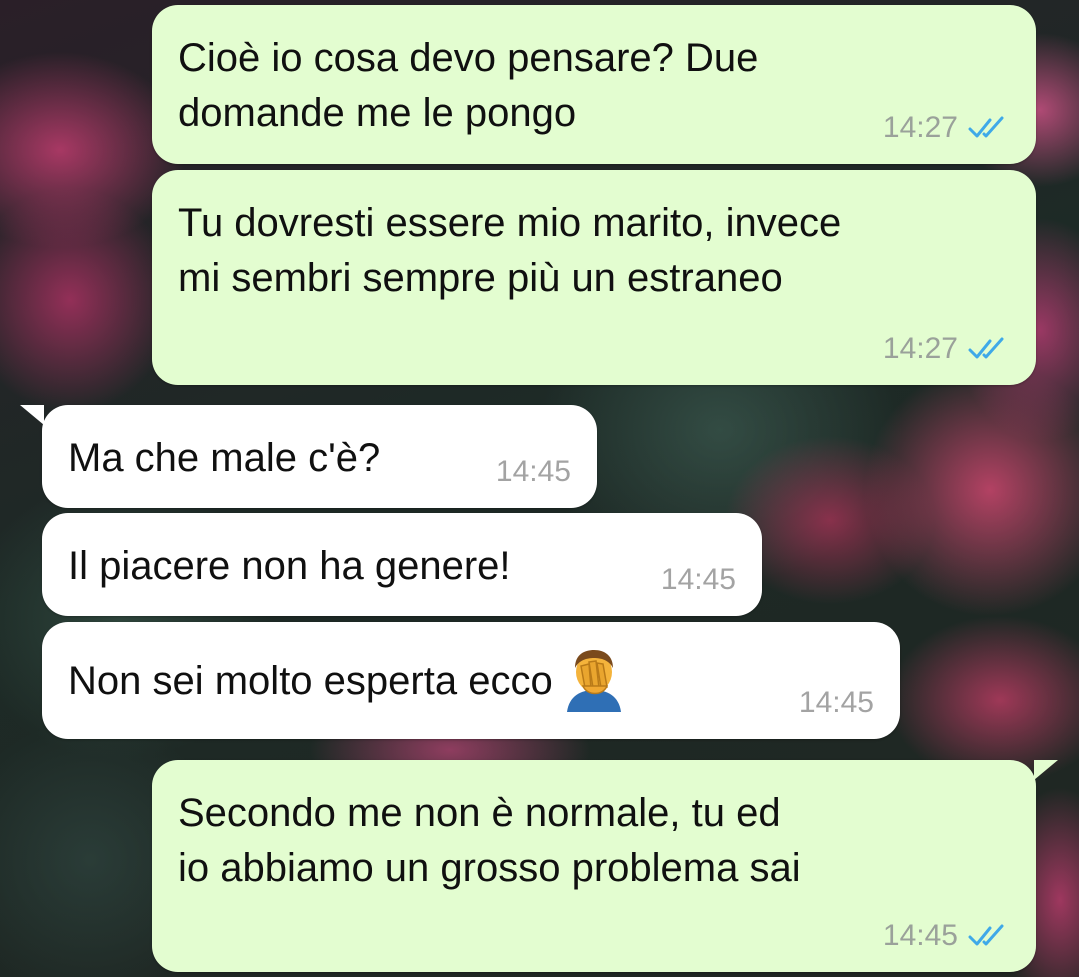  Describe the element at coordinates (593, 681) in the screenshot. I see `man-facepalming-emoji` at that location.